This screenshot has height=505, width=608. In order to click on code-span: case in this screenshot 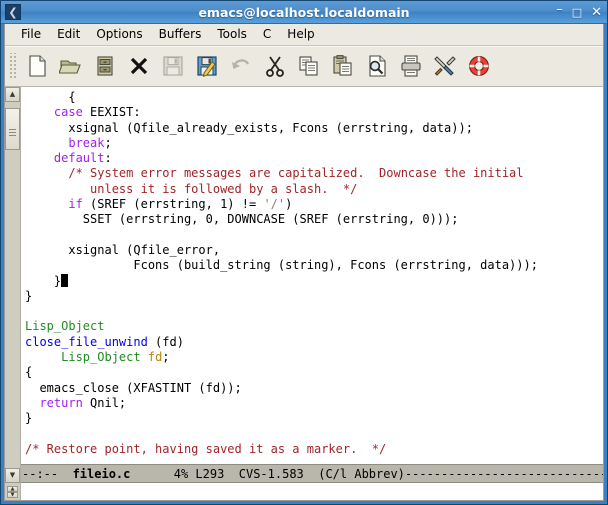, I will do `click(68, 112)`.